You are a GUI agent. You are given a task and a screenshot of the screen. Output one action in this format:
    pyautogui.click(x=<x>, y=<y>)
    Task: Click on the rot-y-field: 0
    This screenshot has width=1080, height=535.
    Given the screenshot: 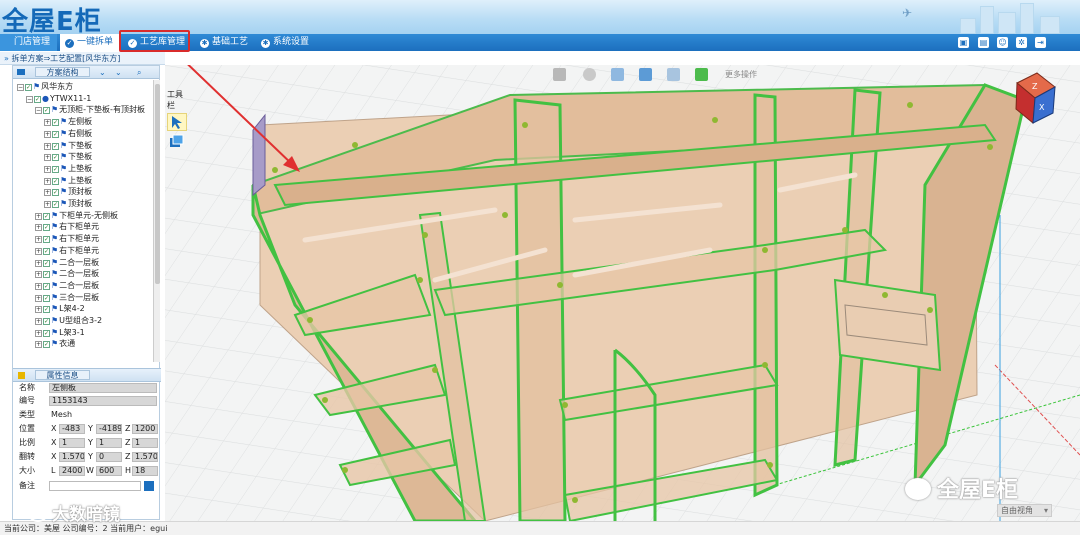 What is the action you would take?
    pyautogui.click(x=109, y=457)
    